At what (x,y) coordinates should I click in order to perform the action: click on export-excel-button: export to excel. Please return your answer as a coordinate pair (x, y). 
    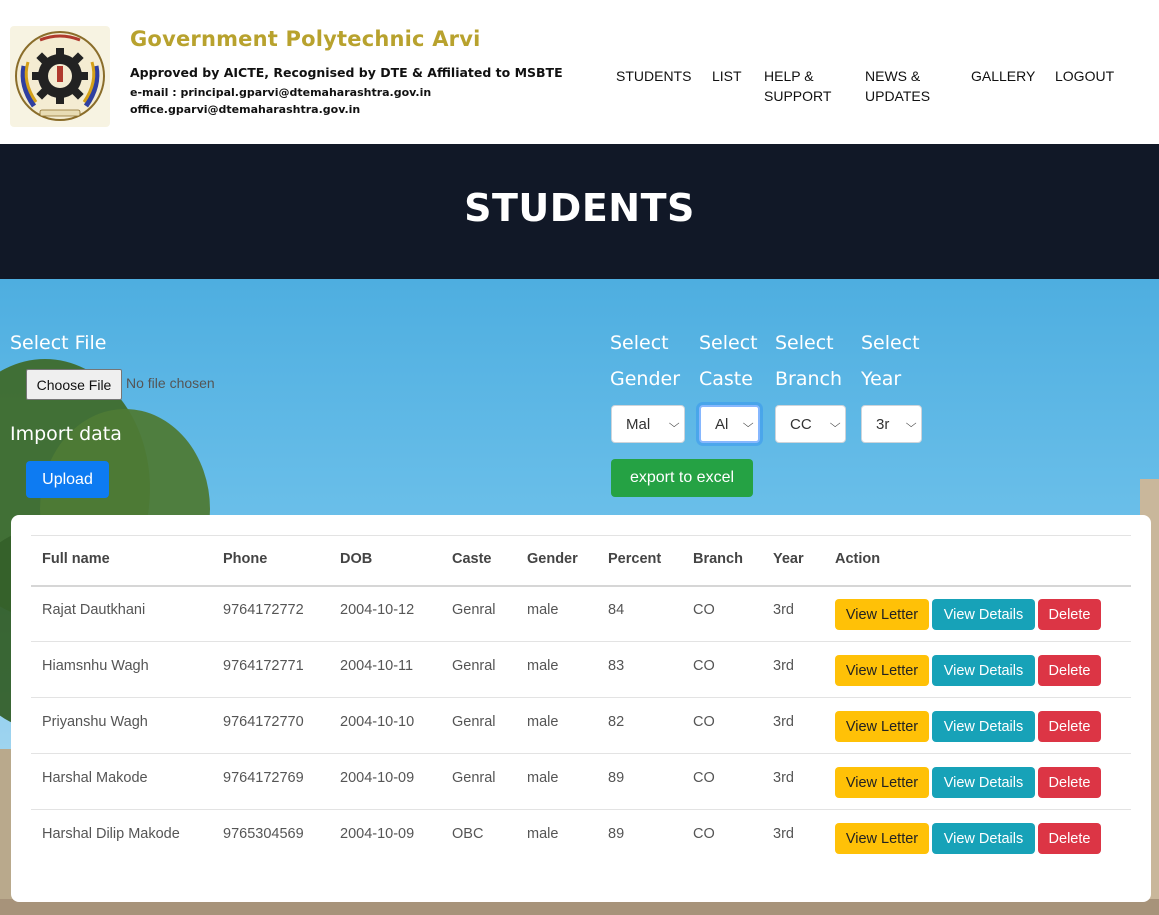
    Looking at the image, I should click on (682, 478).